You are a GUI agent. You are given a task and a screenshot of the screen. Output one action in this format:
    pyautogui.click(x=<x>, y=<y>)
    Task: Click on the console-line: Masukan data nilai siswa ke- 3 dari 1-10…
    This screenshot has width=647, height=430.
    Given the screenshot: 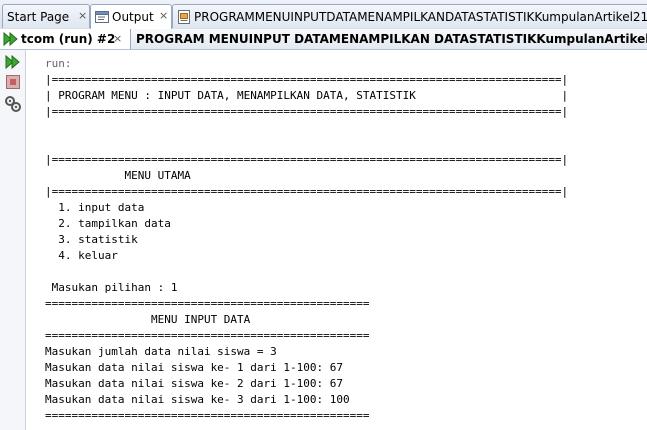 What is the action you would take?
    pyautogui.click(x=197, y=399)
    